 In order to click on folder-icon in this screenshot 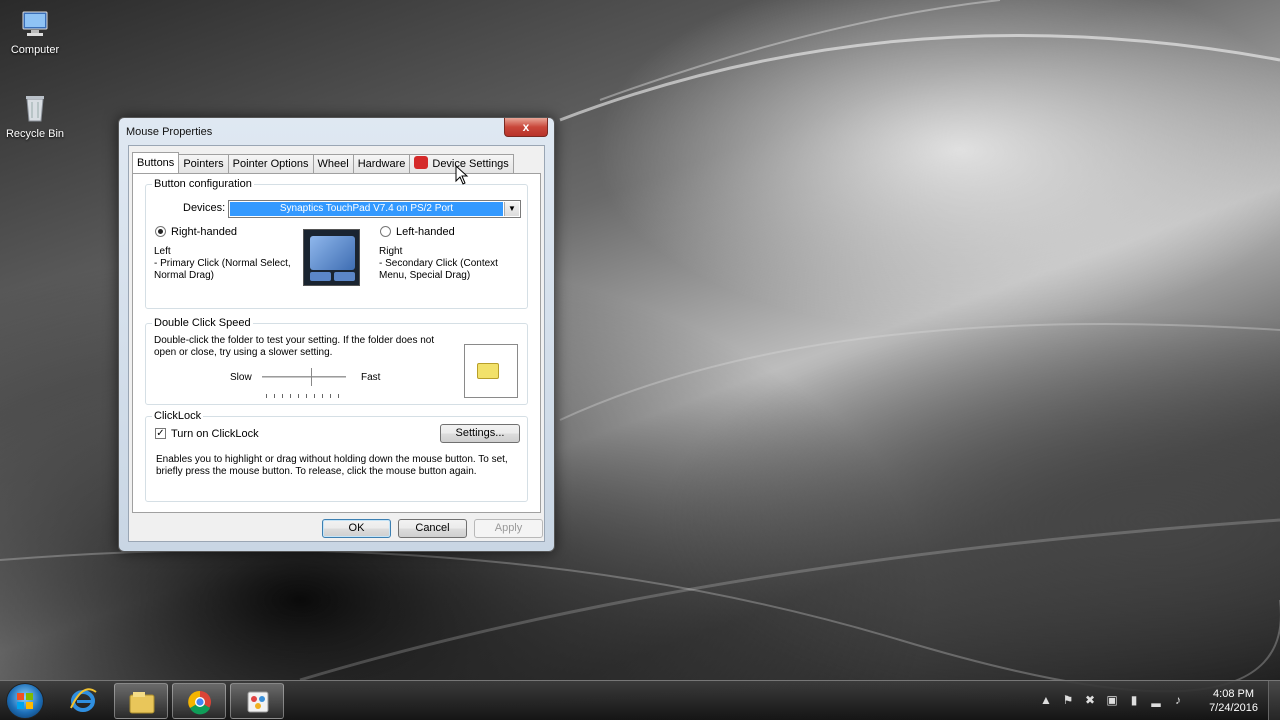, I will do `click(488, 371)`.